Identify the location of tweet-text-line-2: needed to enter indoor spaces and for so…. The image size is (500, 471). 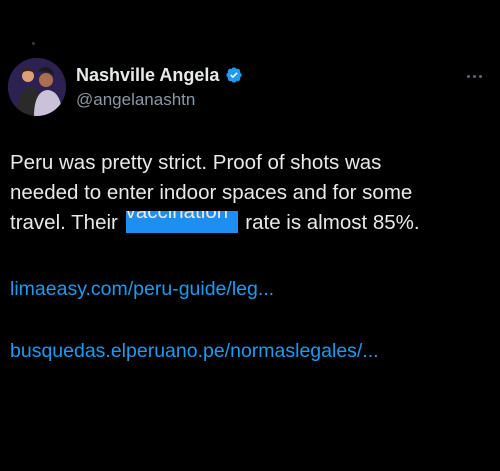
(211, 192).